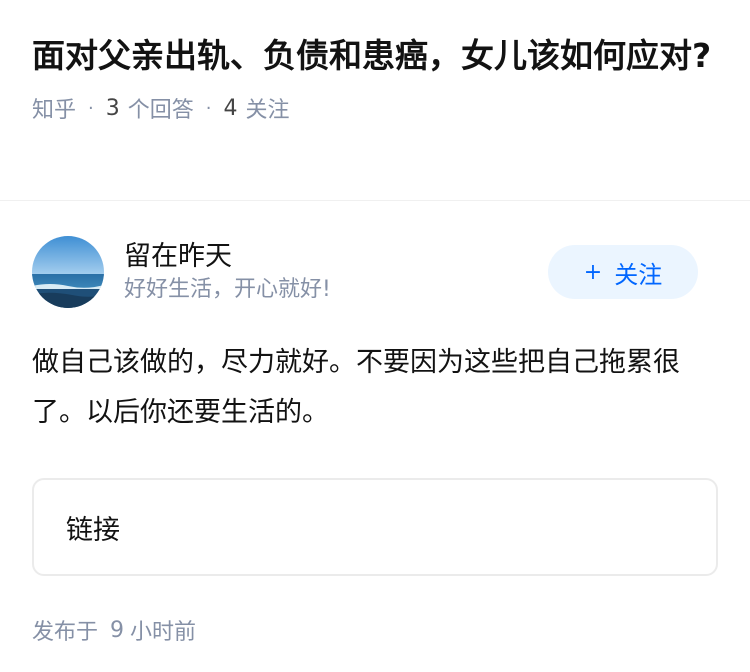 The height and width of the screenshot is (672, 750). I want to click on author-info: 留在昨天 好好生活，开心就好!, so click(336, 272).